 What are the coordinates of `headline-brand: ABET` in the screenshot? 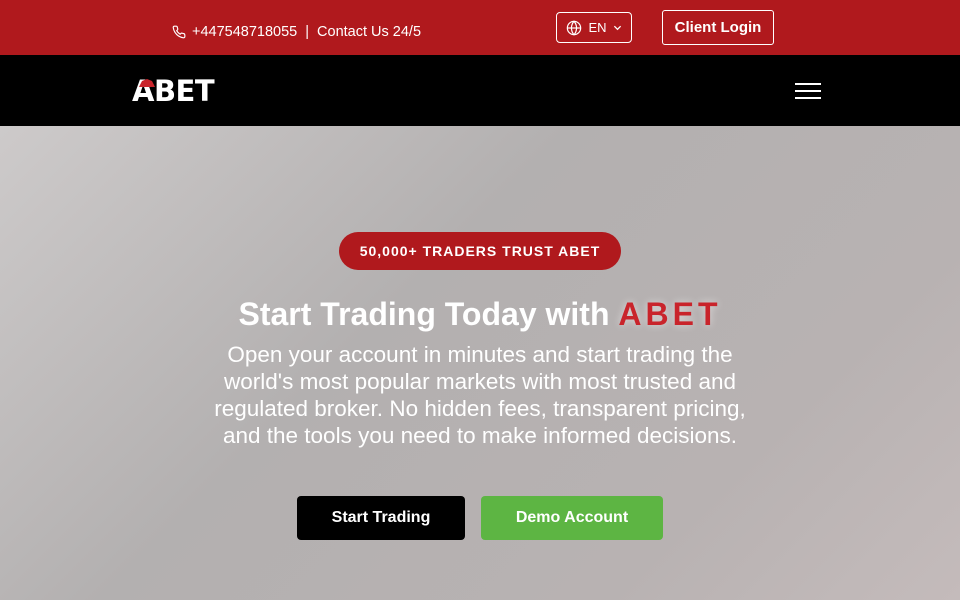 It's located at (670, 314).